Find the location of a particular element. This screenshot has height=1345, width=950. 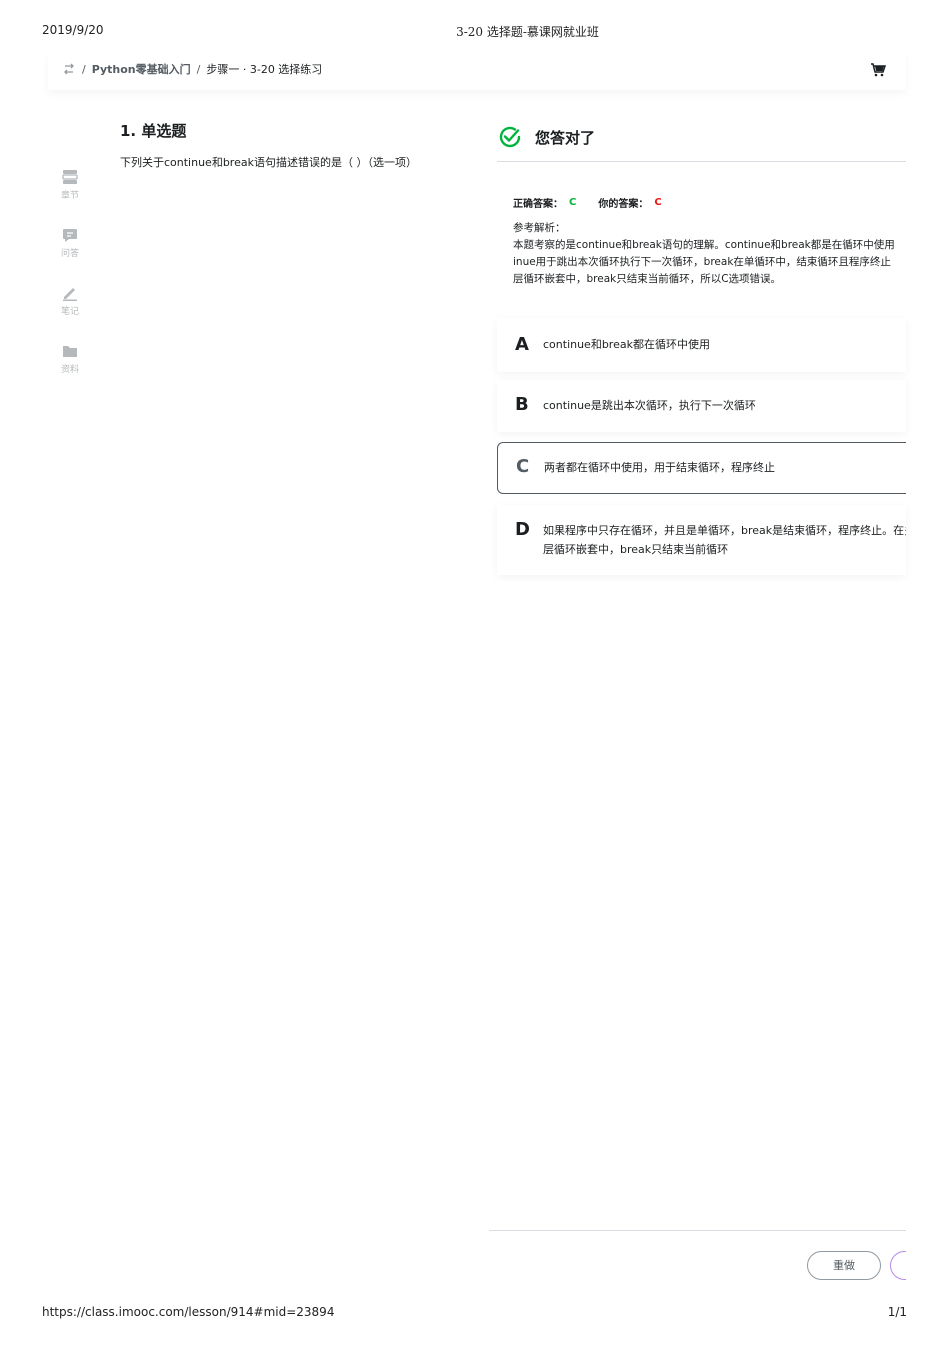

qa-icon is located at coordinates (70, 235).